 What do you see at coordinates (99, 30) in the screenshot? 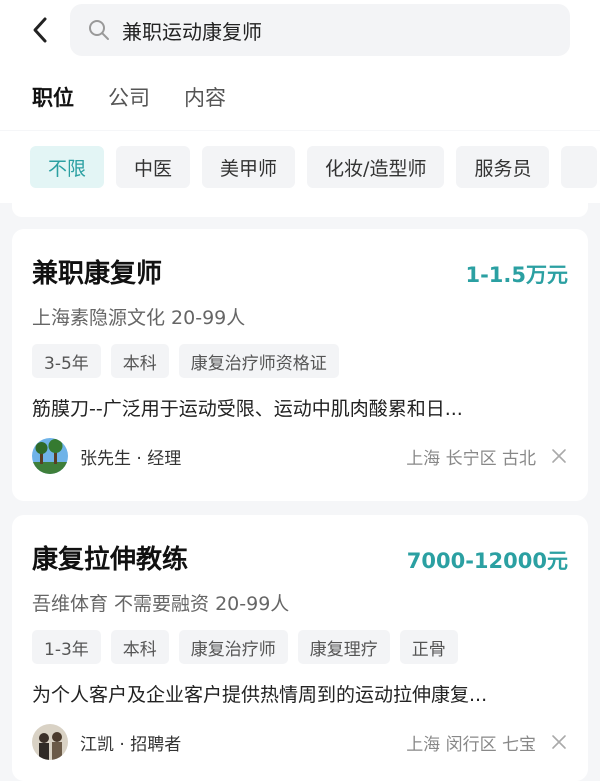
I see `search-icon` at bounding box center [99, 30].